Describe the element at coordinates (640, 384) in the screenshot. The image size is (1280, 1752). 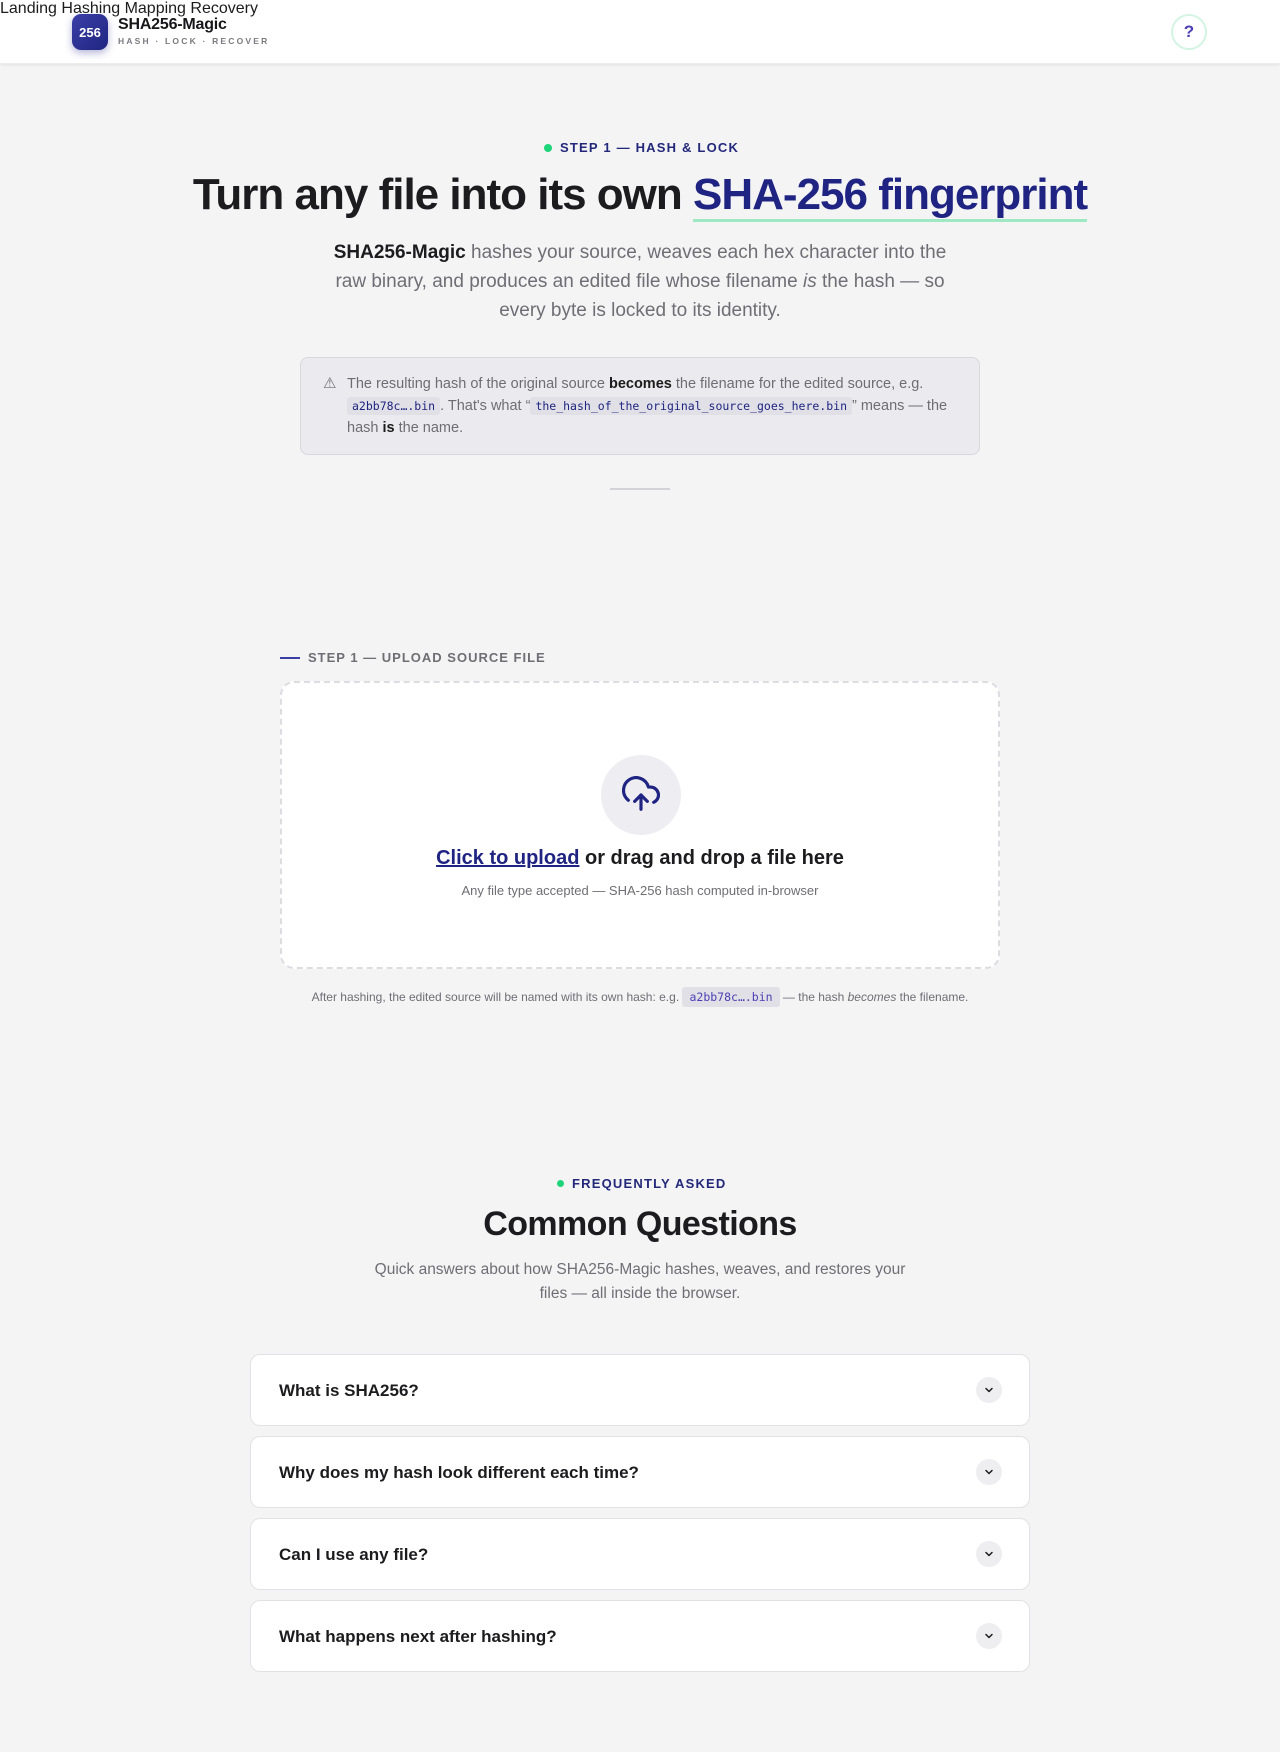
I see `notice-bold1: becomes` at that location.